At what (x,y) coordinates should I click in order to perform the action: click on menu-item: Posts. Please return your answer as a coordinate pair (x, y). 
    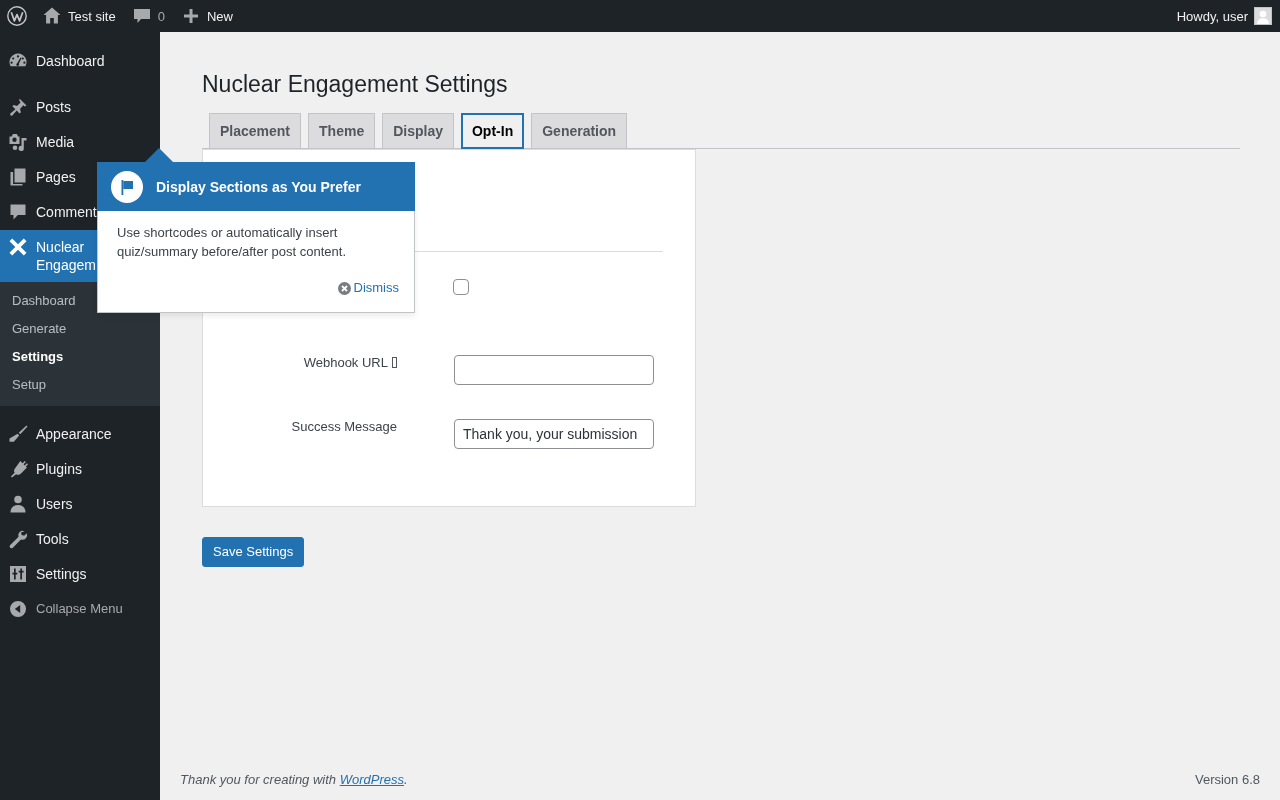
    Looking at the image, I should click on (80, 107).